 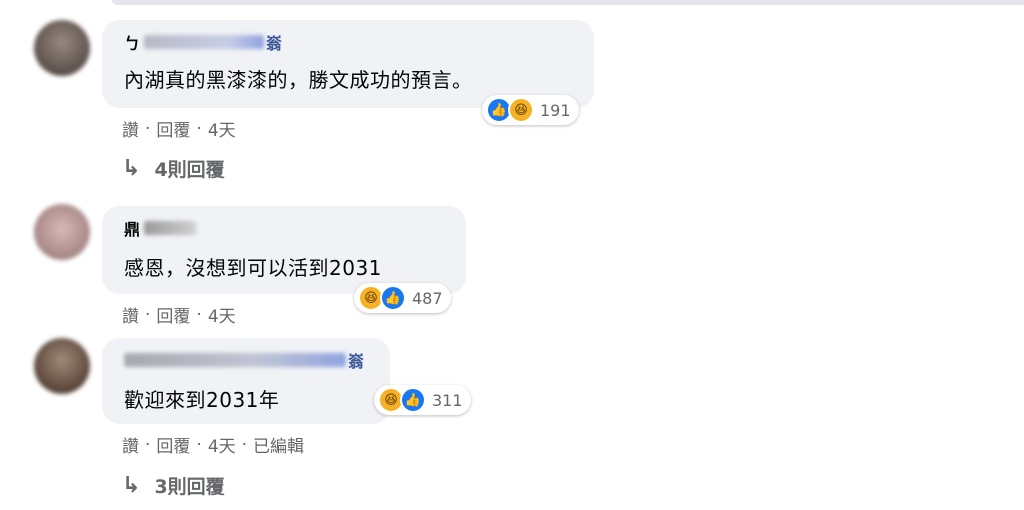 What do you see at coordinates (555, 110) in the screenshot?
I see `reaction-count: 191` at bounding box center [555, 110].